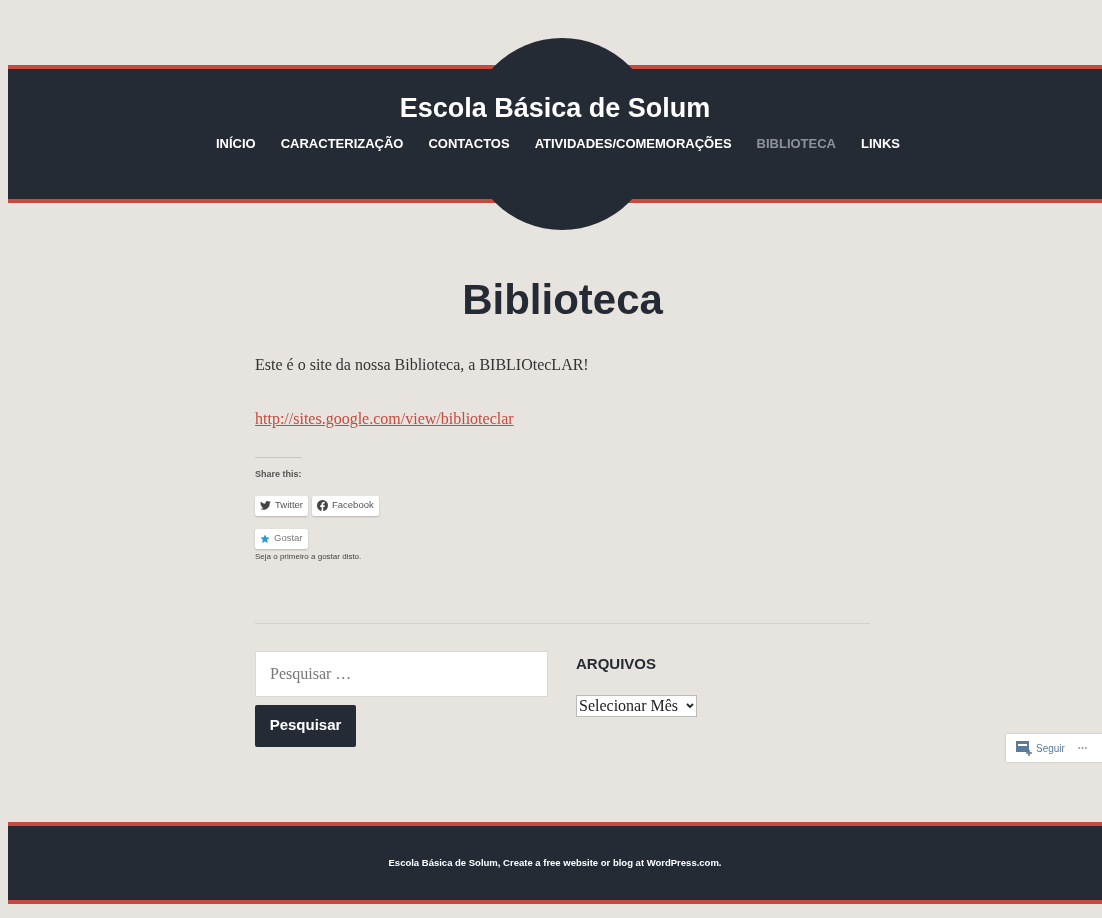 The image size is (1102, 918). Describe the element at coordinates (690, 706) in the screenshot. I see `chevron-down-icon` at that location.